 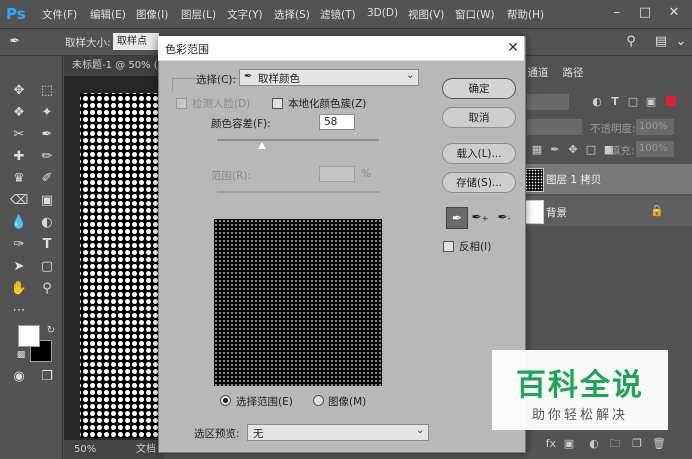 What do you see at coordinates (337, 122) in the screenshot?
I see `fuzziness-input: 58` at bounding box center [337, 122].